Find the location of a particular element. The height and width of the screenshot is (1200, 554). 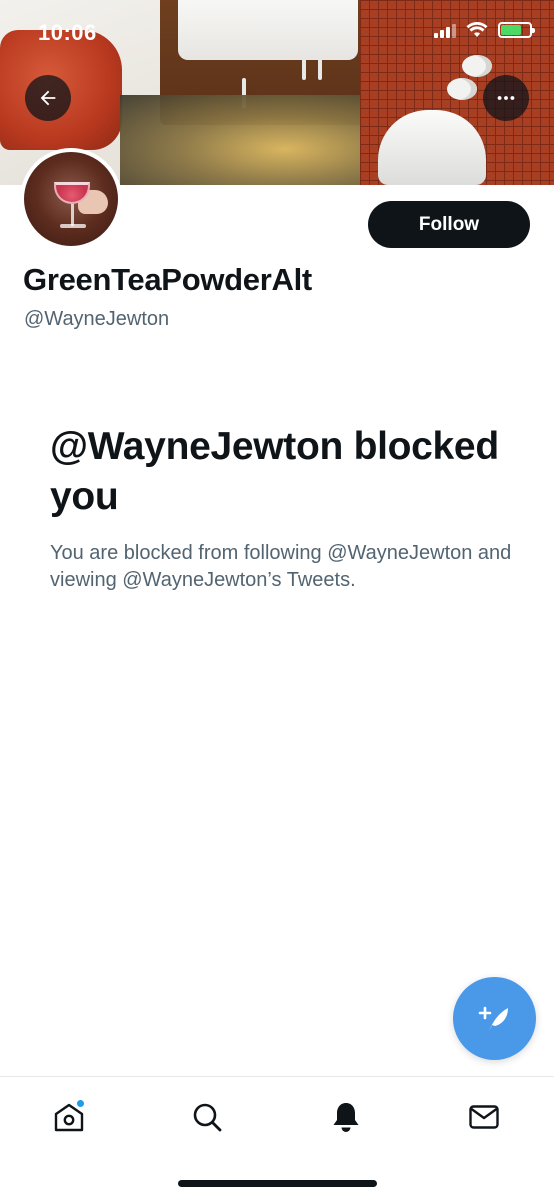

back-button is located at coordinates (48, 98).